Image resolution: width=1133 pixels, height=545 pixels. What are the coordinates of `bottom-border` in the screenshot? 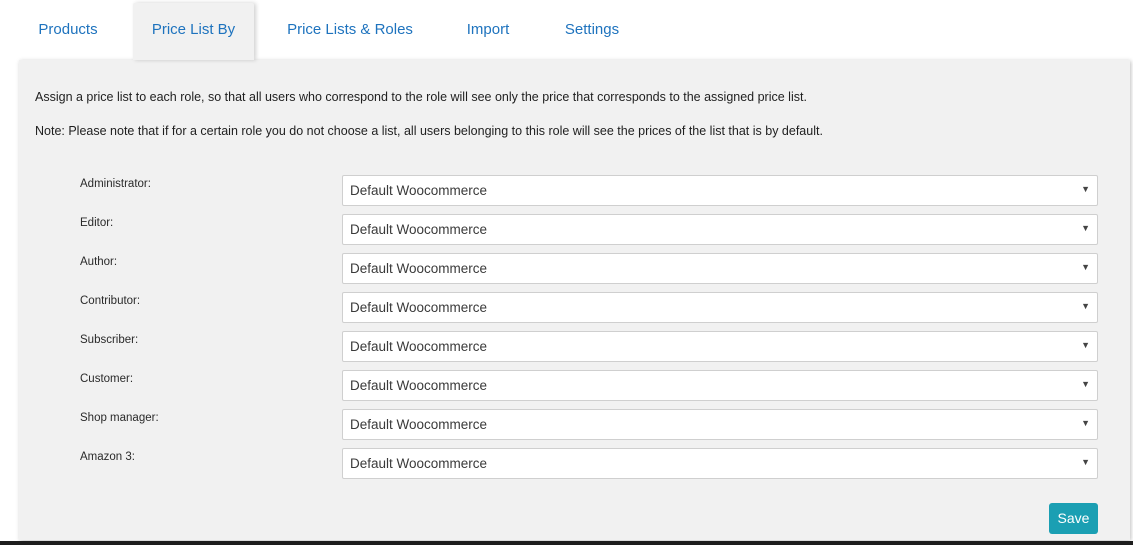 It's located at (566, 543).